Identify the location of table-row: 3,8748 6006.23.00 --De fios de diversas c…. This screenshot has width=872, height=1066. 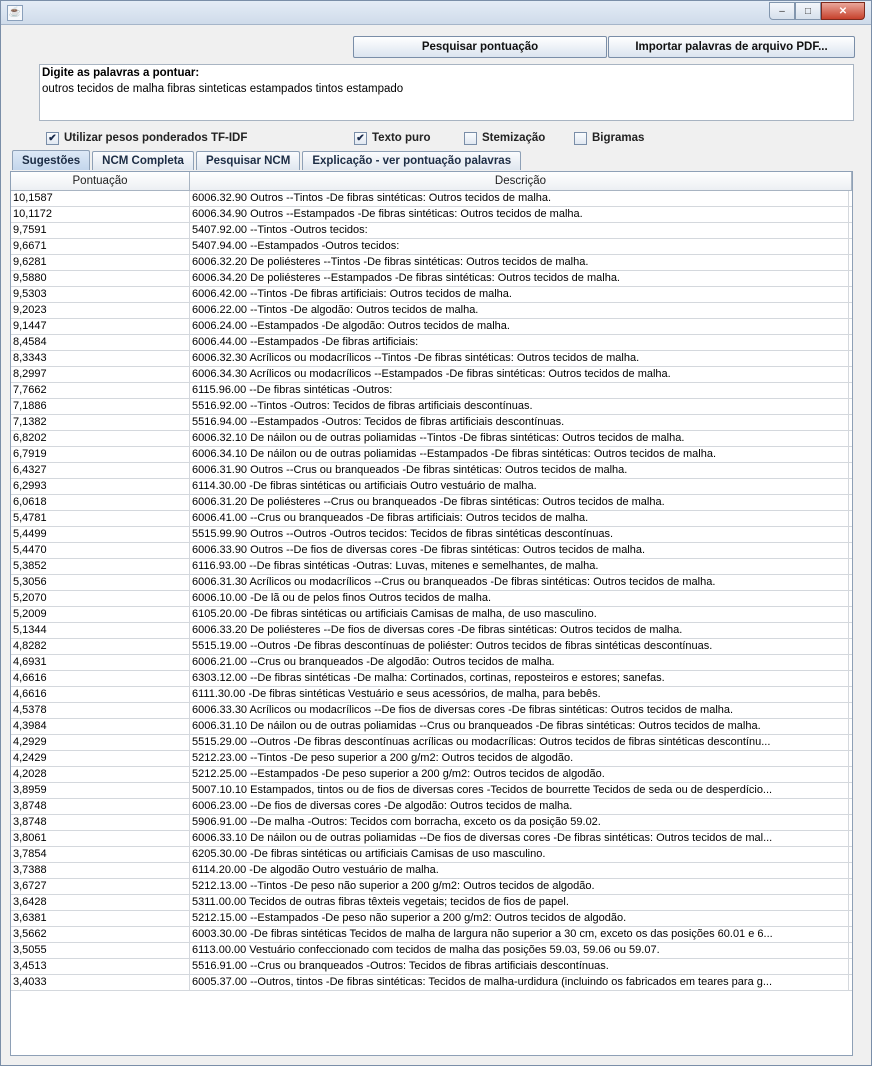
(431, 807).